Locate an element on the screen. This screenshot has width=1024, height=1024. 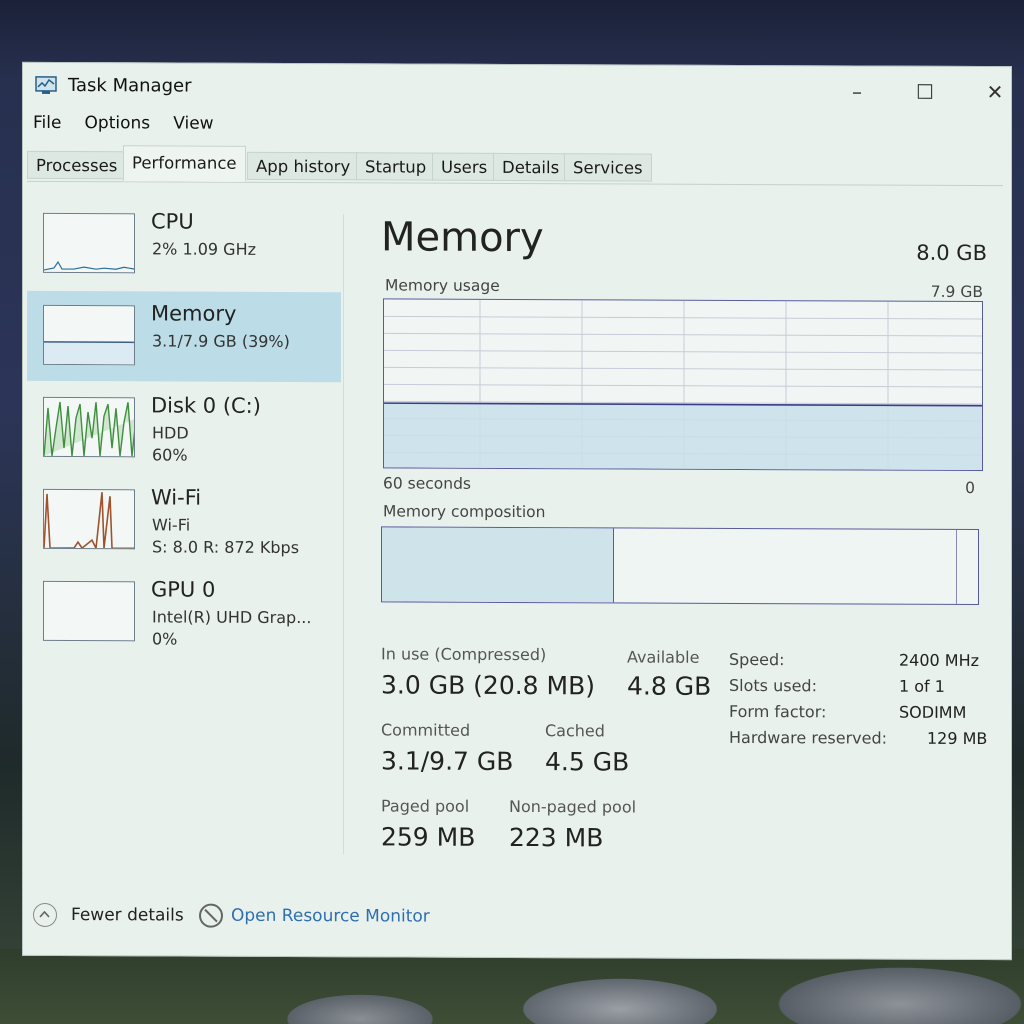
memory-usage-graph is located at coordinates (683, 385).